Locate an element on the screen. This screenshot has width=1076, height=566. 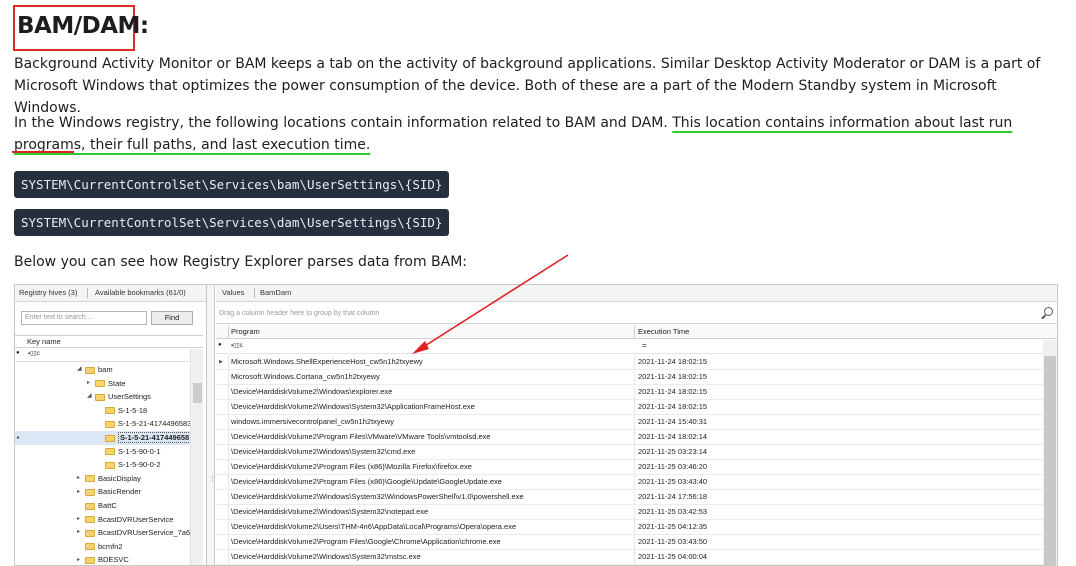
tree-item-label: BattC is located at coordinates (107, 505).